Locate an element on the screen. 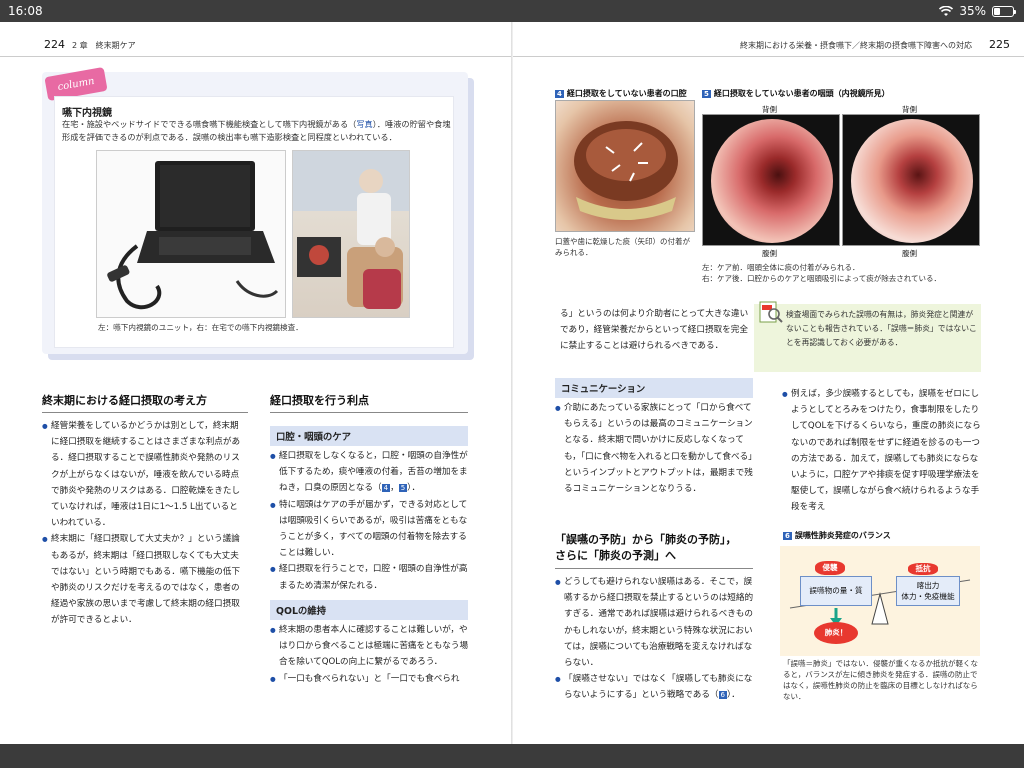 The width and height of the screenshot is (1024, 768). figure-ref: 5 is located at coordinates (403, 488).